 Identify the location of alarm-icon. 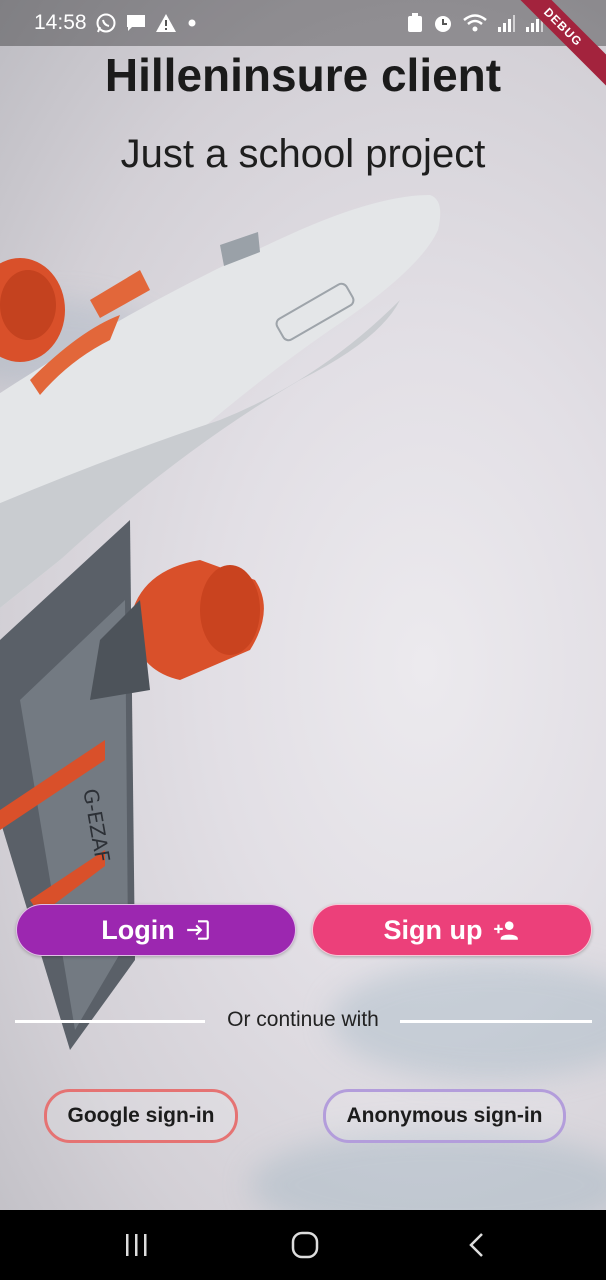
(443, 24).